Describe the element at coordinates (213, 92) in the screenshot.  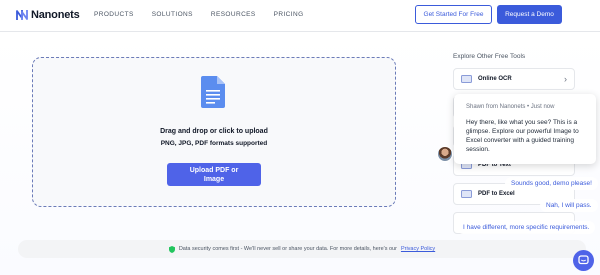
I see `document-icon` at that location.